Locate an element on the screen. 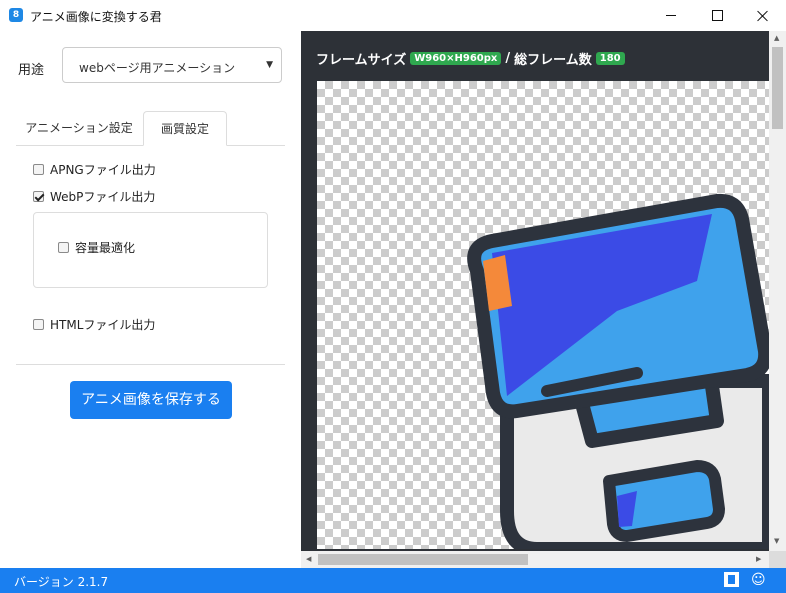 This screenshot has width=786, height=593. purpose-select: webページ用アニメーション ▼ is located at coordinates (172, 65).